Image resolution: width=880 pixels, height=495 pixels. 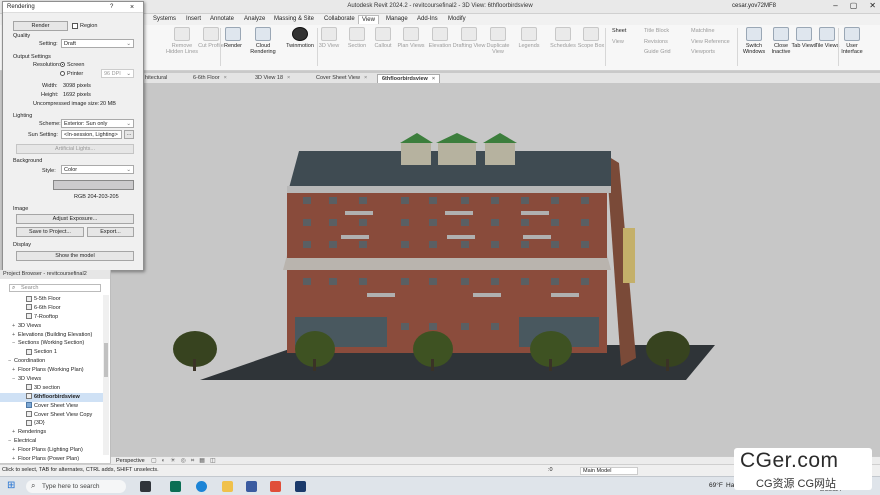 What do you see at coordinates (52, 335) in the screenshot?
I see `tree-item: + Elevations (Building Elevation)` at bounding box center [52, 335].